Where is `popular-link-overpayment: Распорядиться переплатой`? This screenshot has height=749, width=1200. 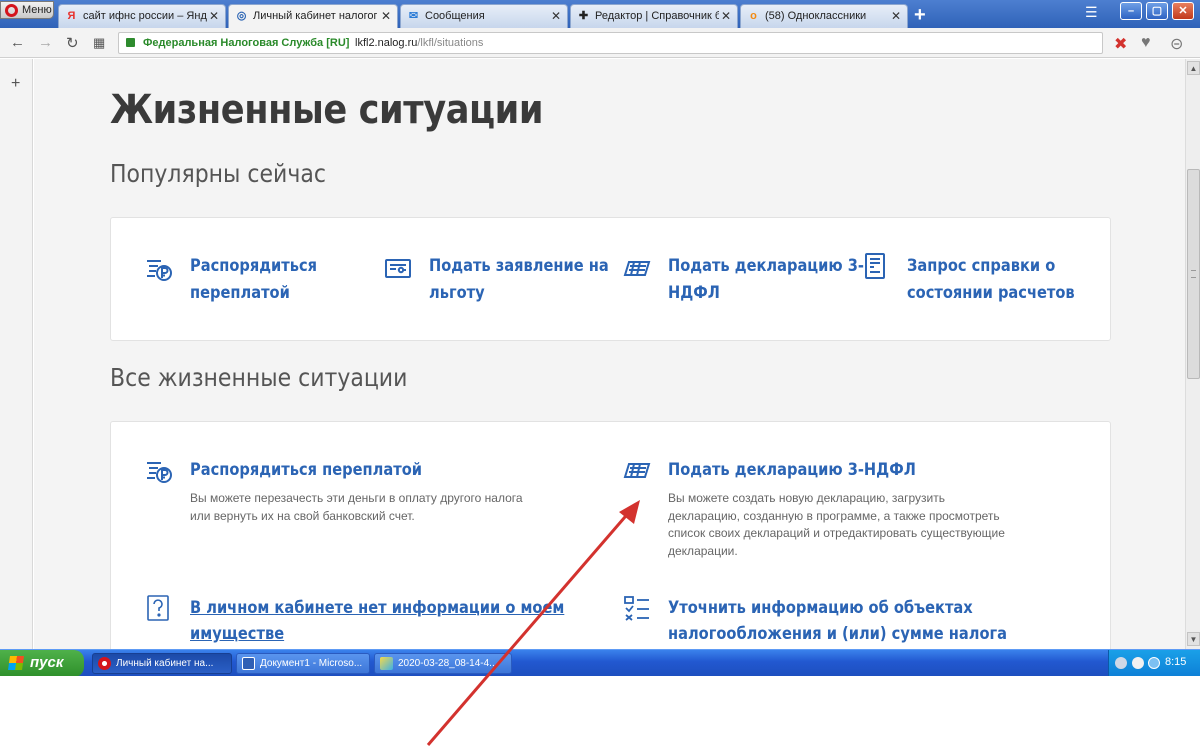 popular-link-overpayment: Распорядиться переплатой is located at coordinates (253, 280).